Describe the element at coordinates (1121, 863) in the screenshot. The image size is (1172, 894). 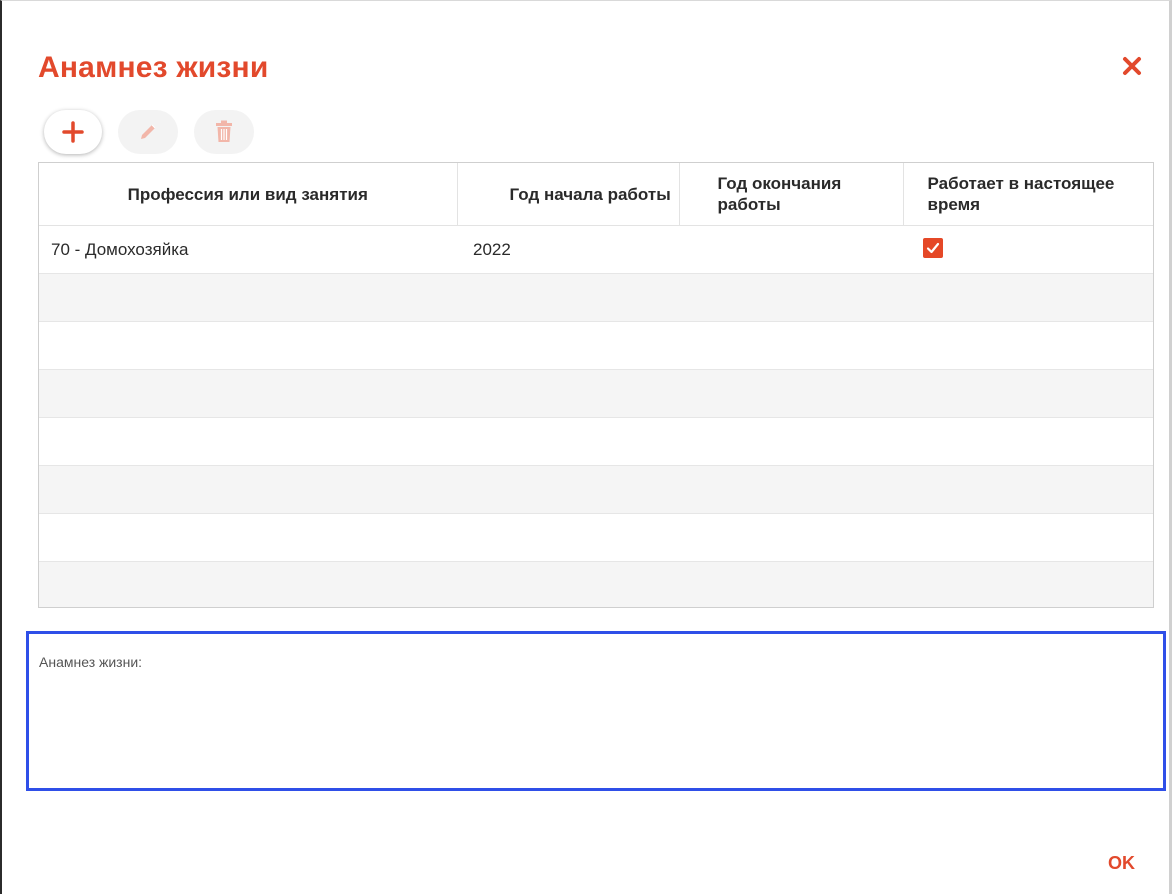
I see `ok-button: OK` at that location.